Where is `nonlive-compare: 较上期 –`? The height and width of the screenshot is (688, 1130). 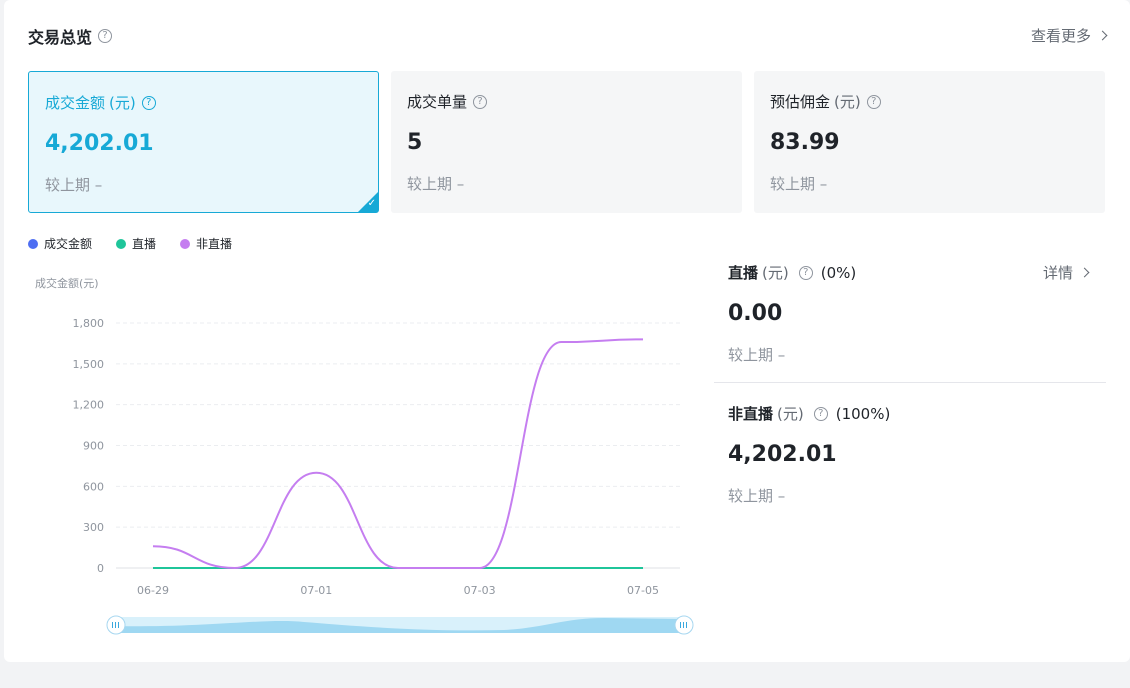
nonlive-compare: 较上期 – is located at coordinates (757, 496).